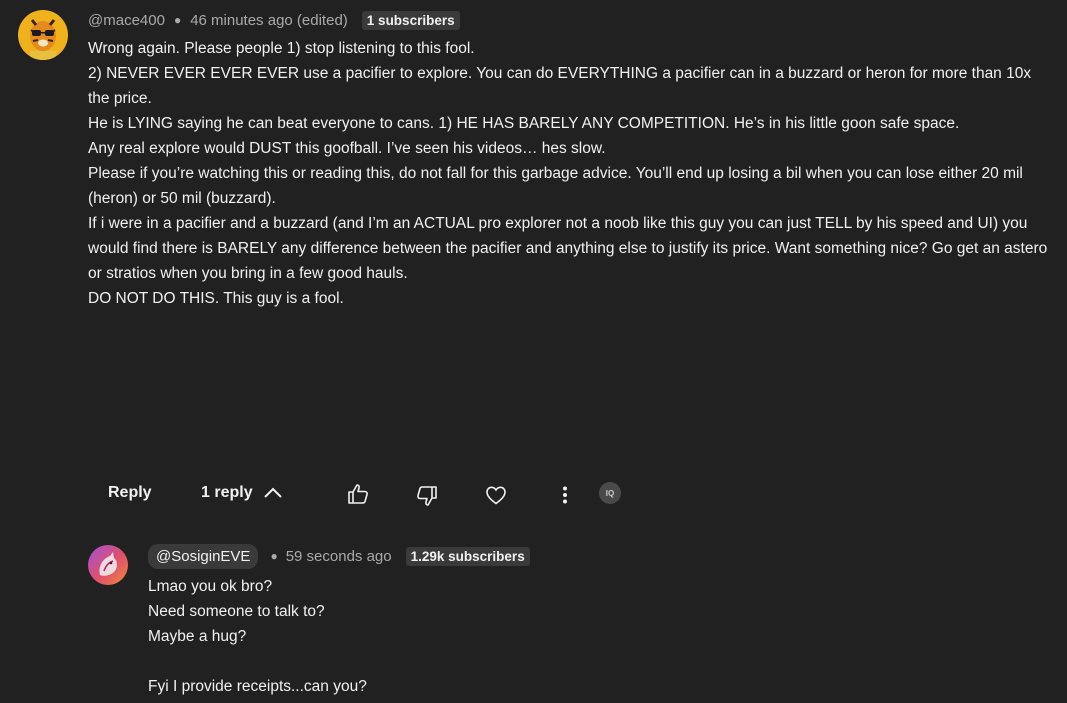 Image resolution: width=1067 pixels, height=703 pixels. I want to click on comment-paragraph: DO NOT DO THIS. This guy is a fool., so click(216, 298).